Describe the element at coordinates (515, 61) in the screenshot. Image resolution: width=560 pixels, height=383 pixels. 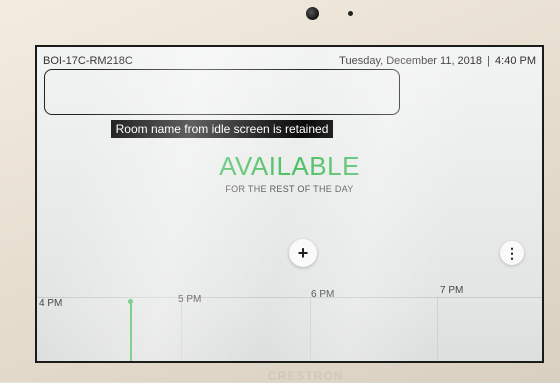
I see `time-text: 4:40 PM` at that location.